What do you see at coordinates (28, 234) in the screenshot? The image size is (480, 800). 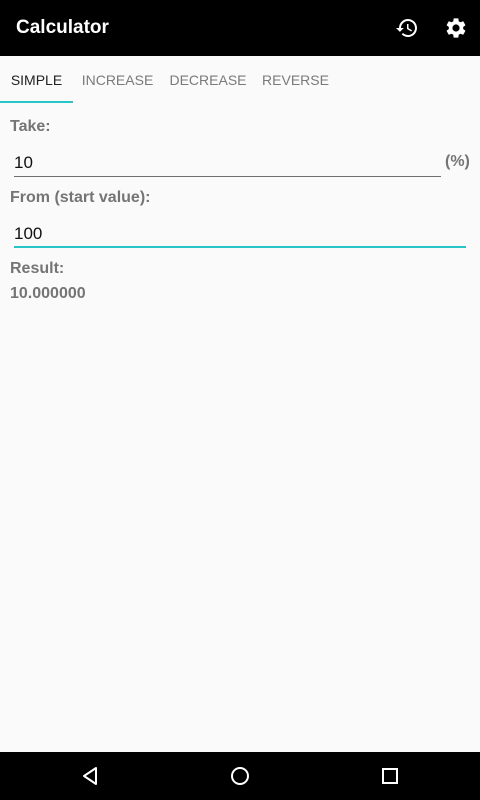 I see `from-input: 100` at bounding box center [28, 234].